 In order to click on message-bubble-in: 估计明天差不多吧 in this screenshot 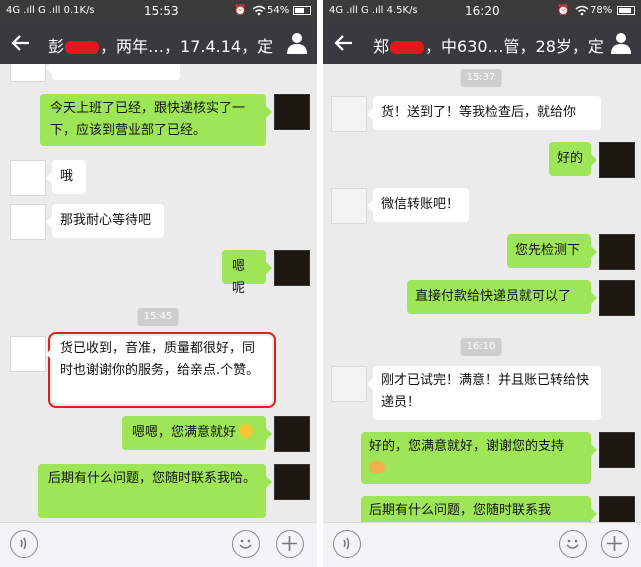, I will do `click(113, 72)`.